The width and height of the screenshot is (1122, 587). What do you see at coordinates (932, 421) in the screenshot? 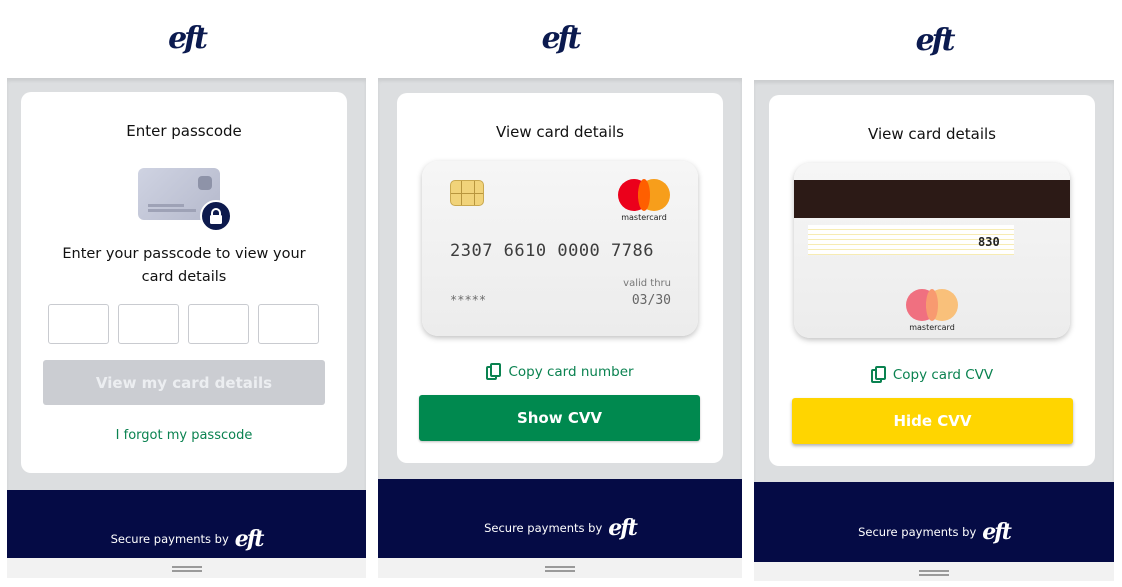
I see `hide-cvv-button: Hide CVV` at bounding box center [932, 421].